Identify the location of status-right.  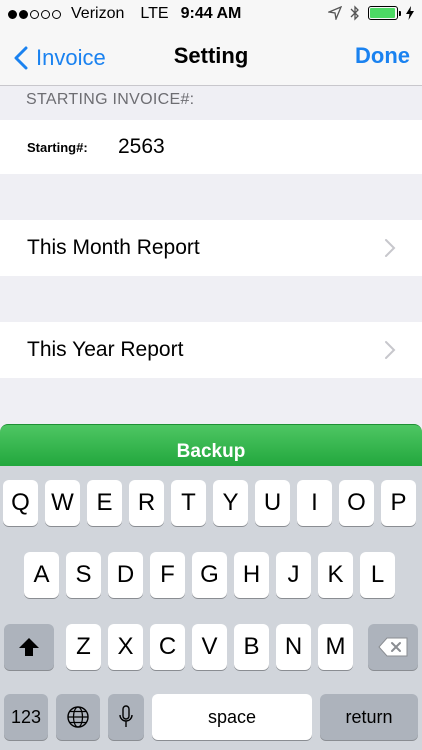
(371, 13).